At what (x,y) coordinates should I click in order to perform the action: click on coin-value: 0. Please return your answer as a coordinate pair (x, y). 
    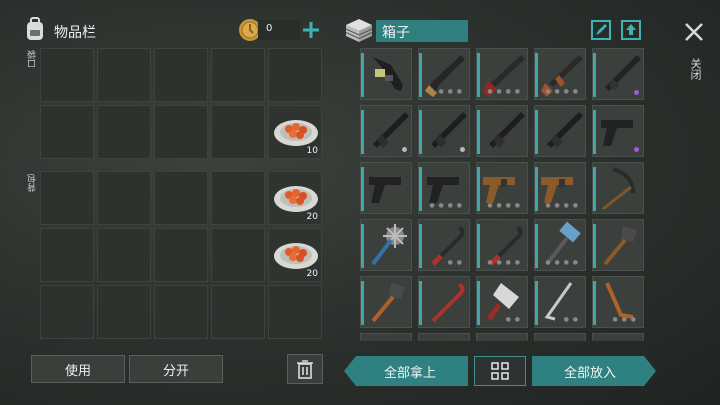
    Looking at the image, I should click on (269, 28).